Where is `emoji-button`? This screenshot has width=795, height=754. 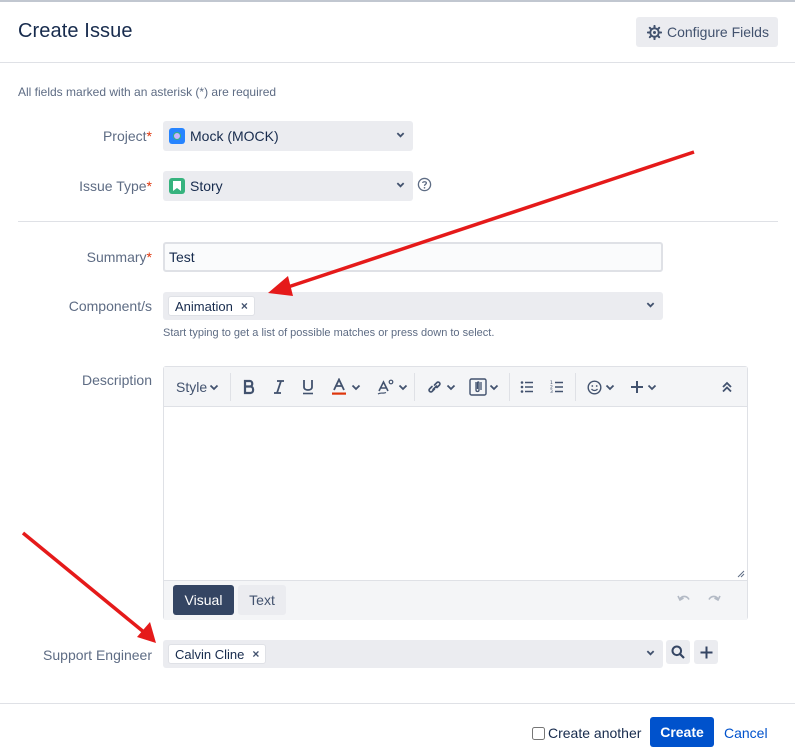
emoji-button is located at coordinates (601, 387).